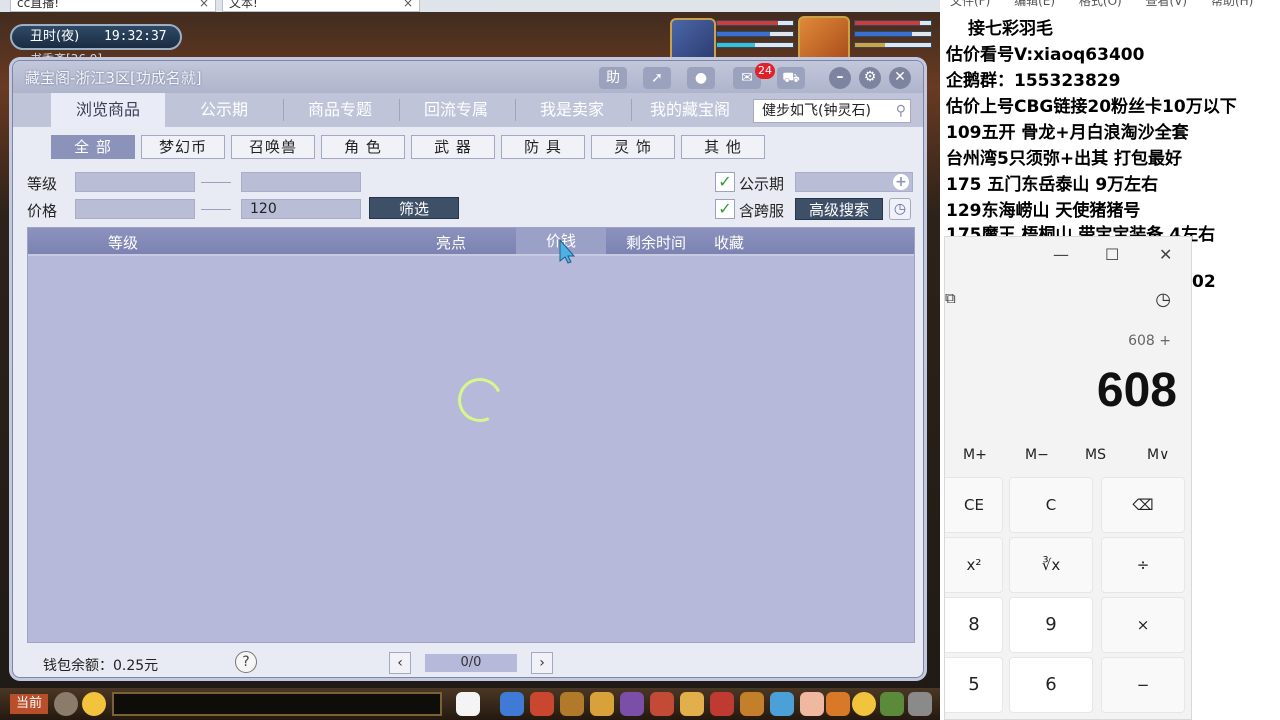  Describe the element at coordinates (632, 704) in the screenshot. I see `team-icon` at that location.